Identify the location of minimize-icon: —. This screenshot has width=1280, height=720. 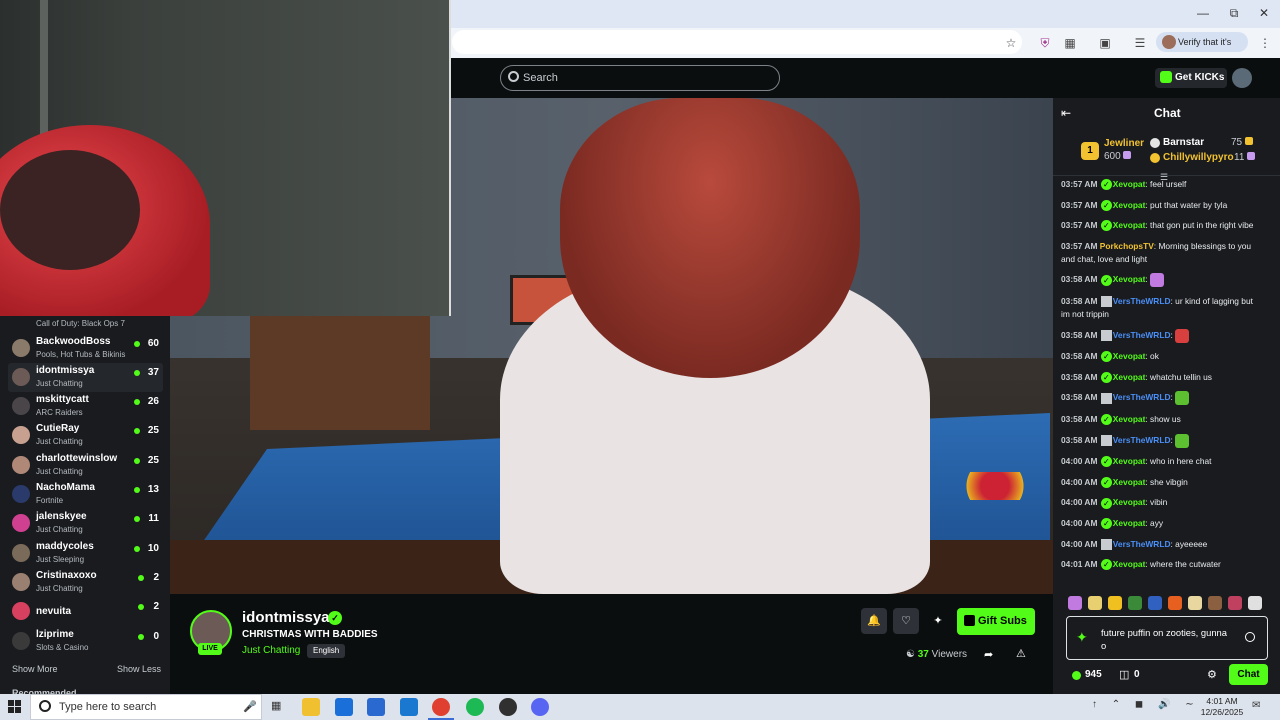
(1203, 14).